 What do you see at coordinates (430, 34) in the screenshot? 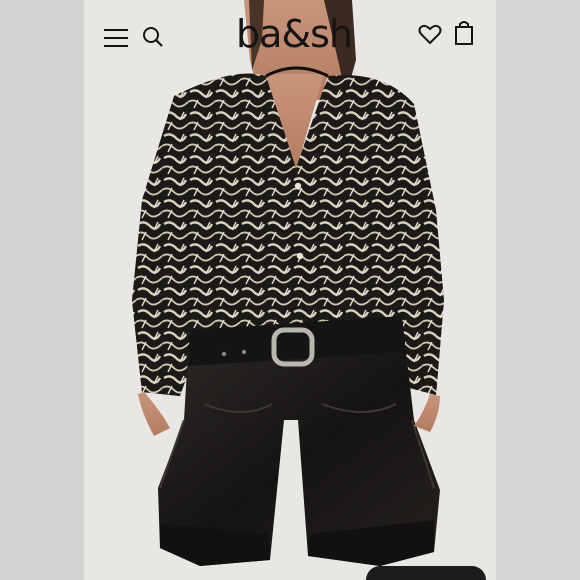
I see `heart-icon` at bounding box center [430, 34].